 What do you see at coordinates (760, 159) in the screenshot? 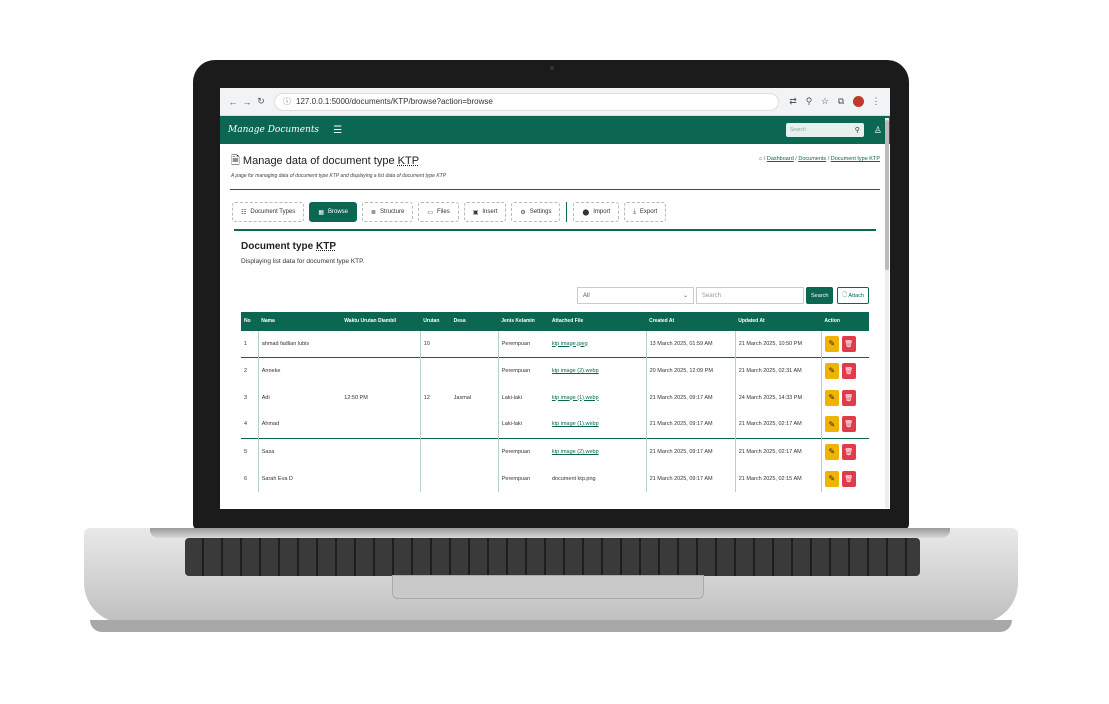
I see `home-icon: ⌂` at bounding box center [760, 159].